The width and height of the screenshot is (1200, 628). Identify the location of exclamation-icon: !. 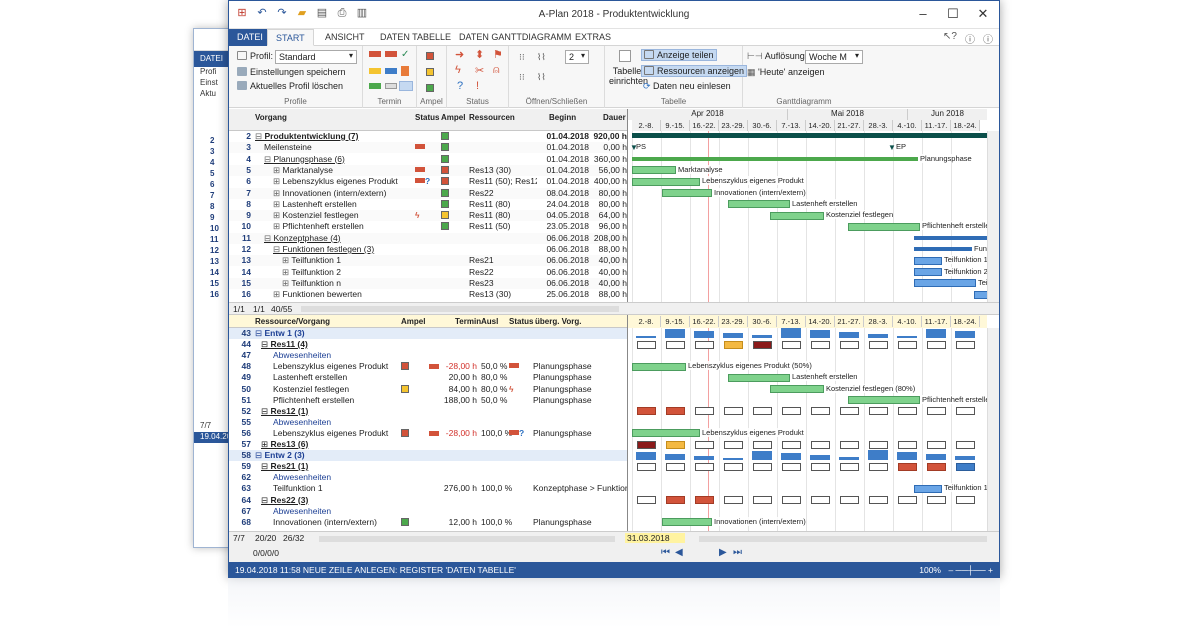
(477, 86).